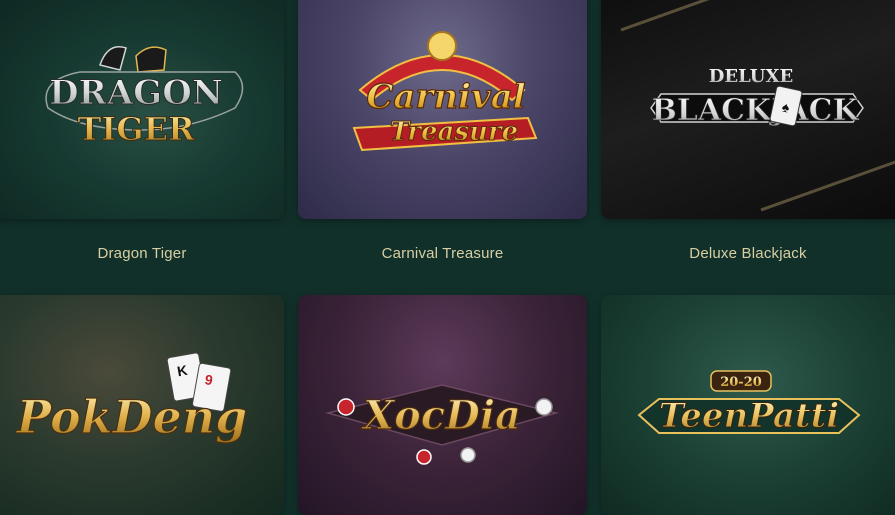 This screenshot has width=895, height=515. What do you see at coordinates (440, 415) in the screenshot?
I see `svg-text: XocDia` at bounding box center [440, 415].